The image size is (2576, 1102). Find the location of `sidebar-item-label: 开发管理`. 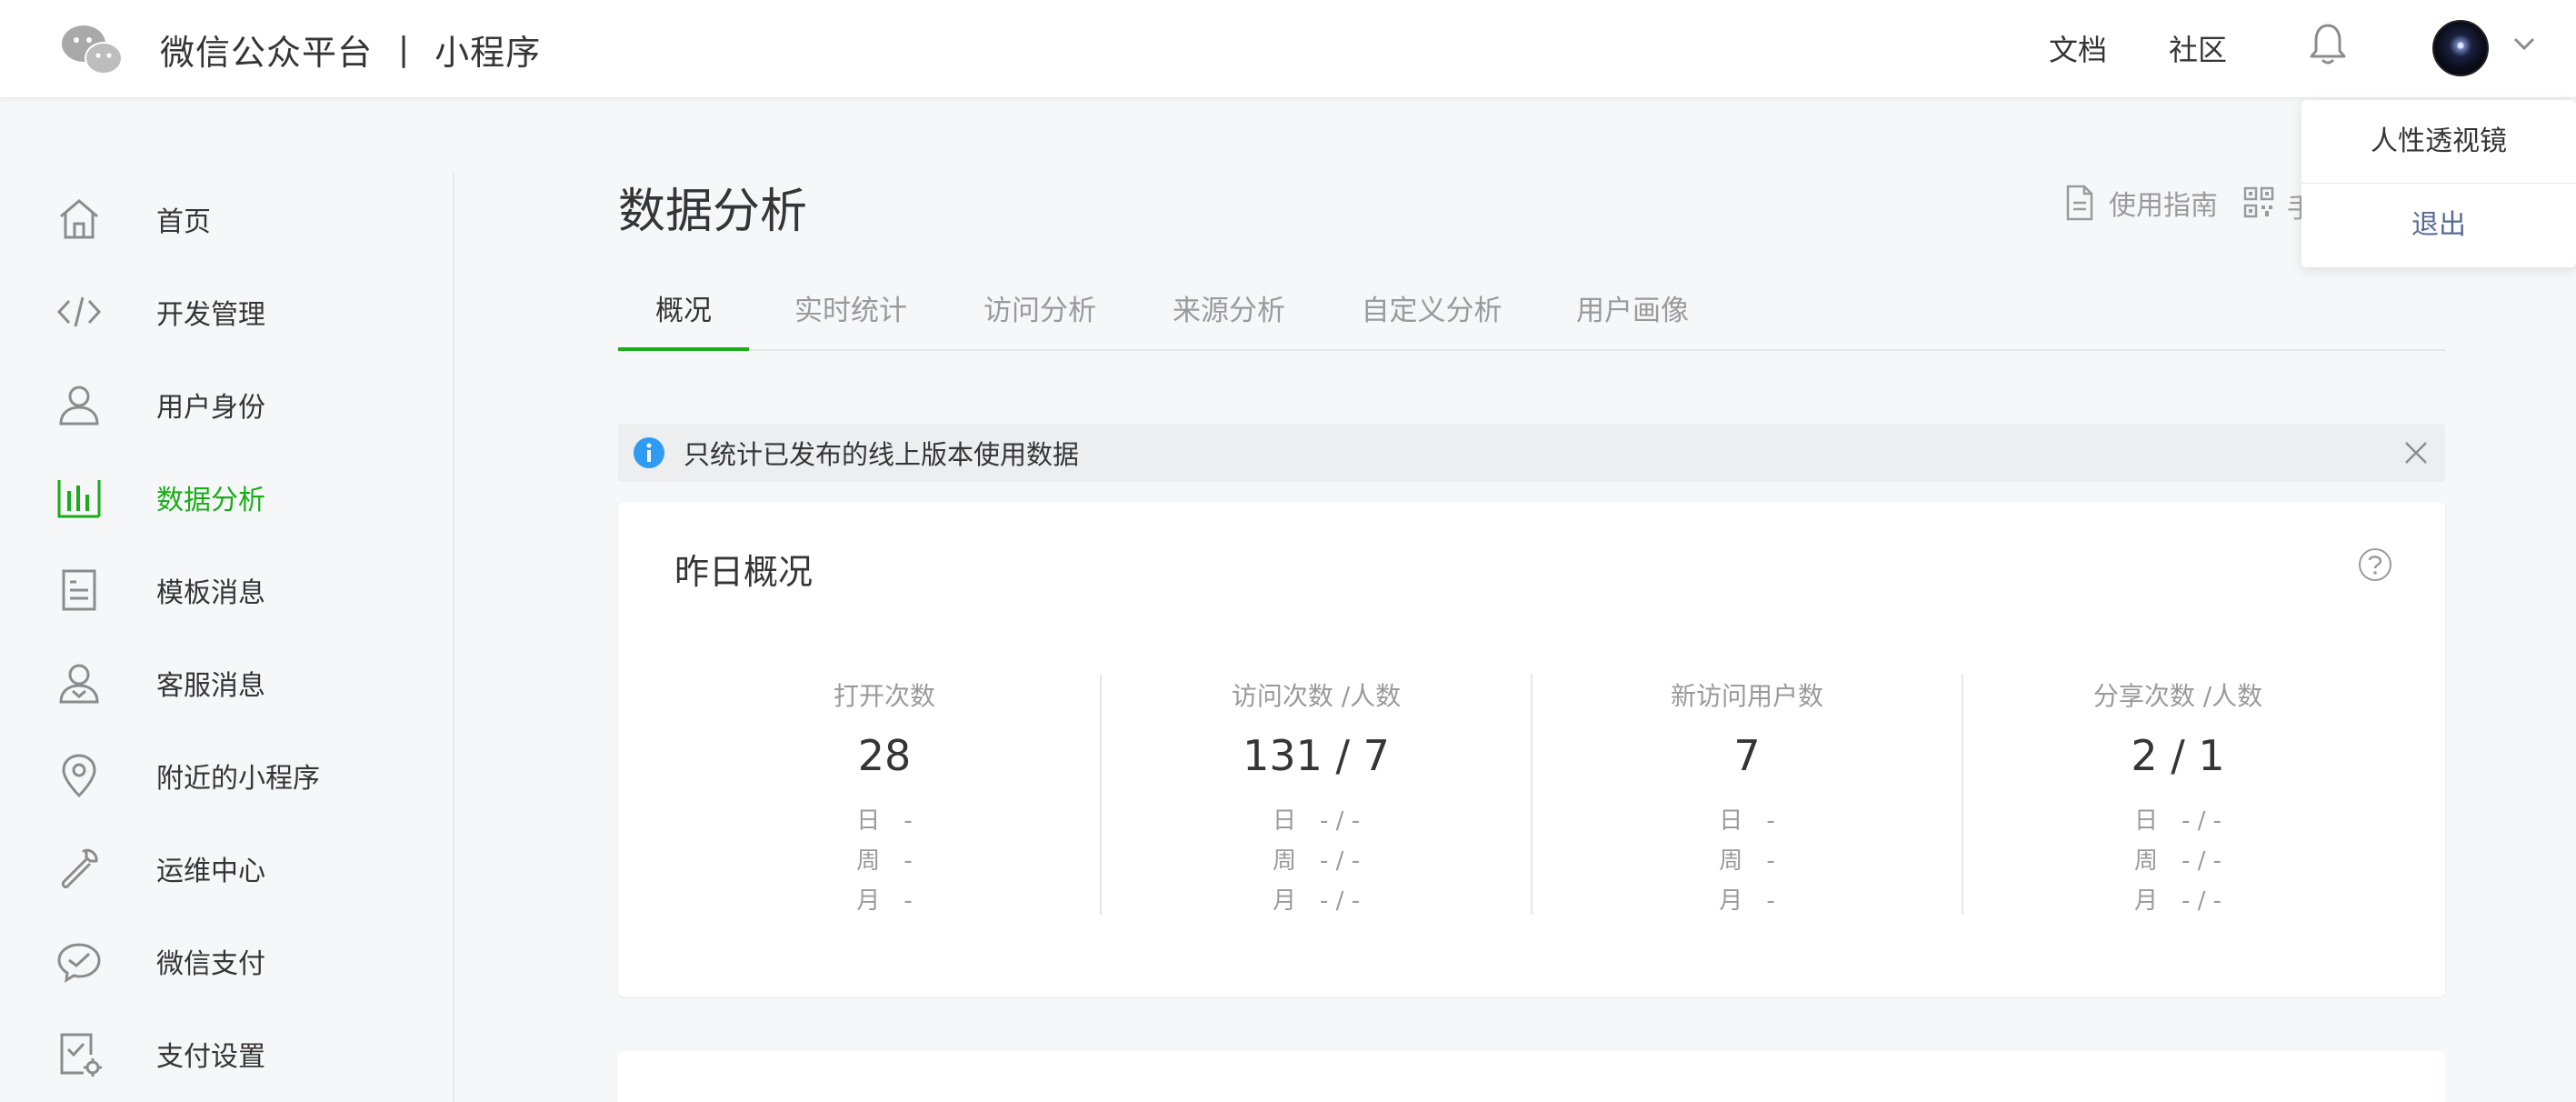

sidebar-item-label: 开发管理 is located at coordinates (210, 315).